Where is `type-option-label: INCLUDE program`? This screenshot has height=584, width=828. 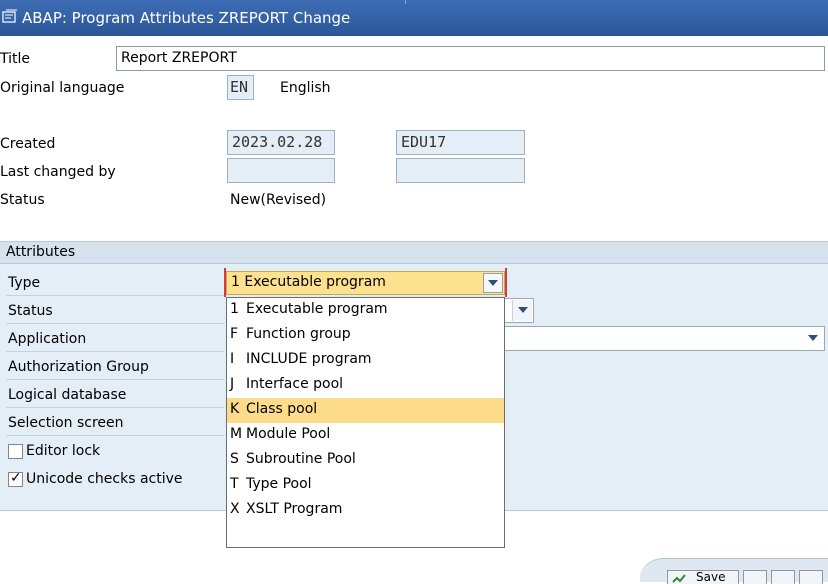
type-option-label: INCLUDE program is located at coordinates (309, 359).